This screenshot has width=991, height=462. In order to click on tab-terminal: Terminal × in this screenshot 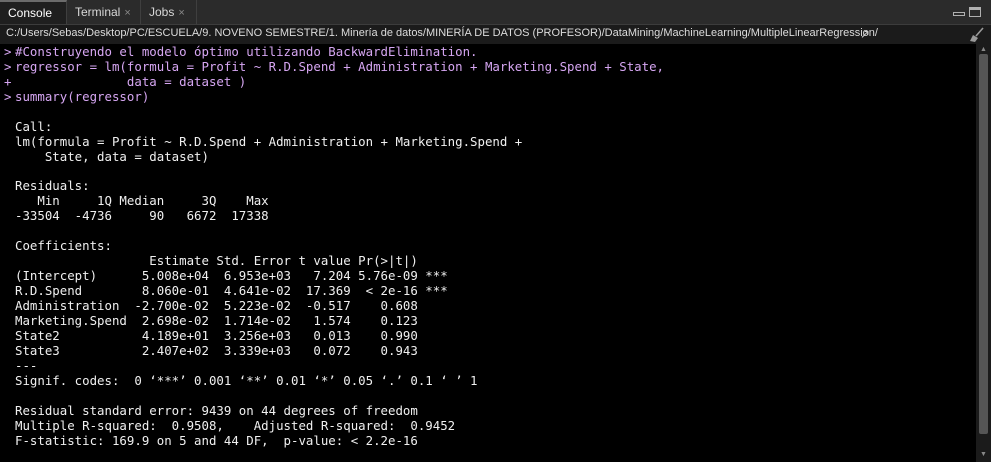, I will do `click(104, 12)`.